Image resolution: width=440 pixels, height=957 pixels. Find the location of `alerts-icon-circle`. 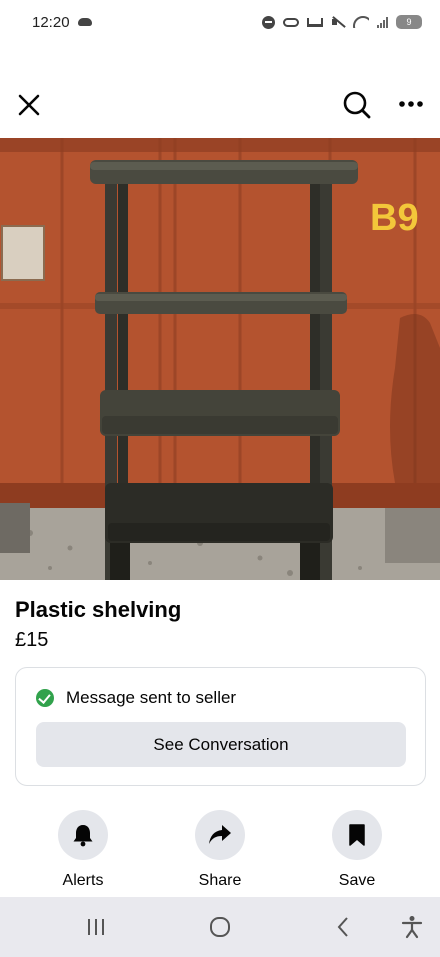

alerts-icon-circle is located at coordinates (83, 835).